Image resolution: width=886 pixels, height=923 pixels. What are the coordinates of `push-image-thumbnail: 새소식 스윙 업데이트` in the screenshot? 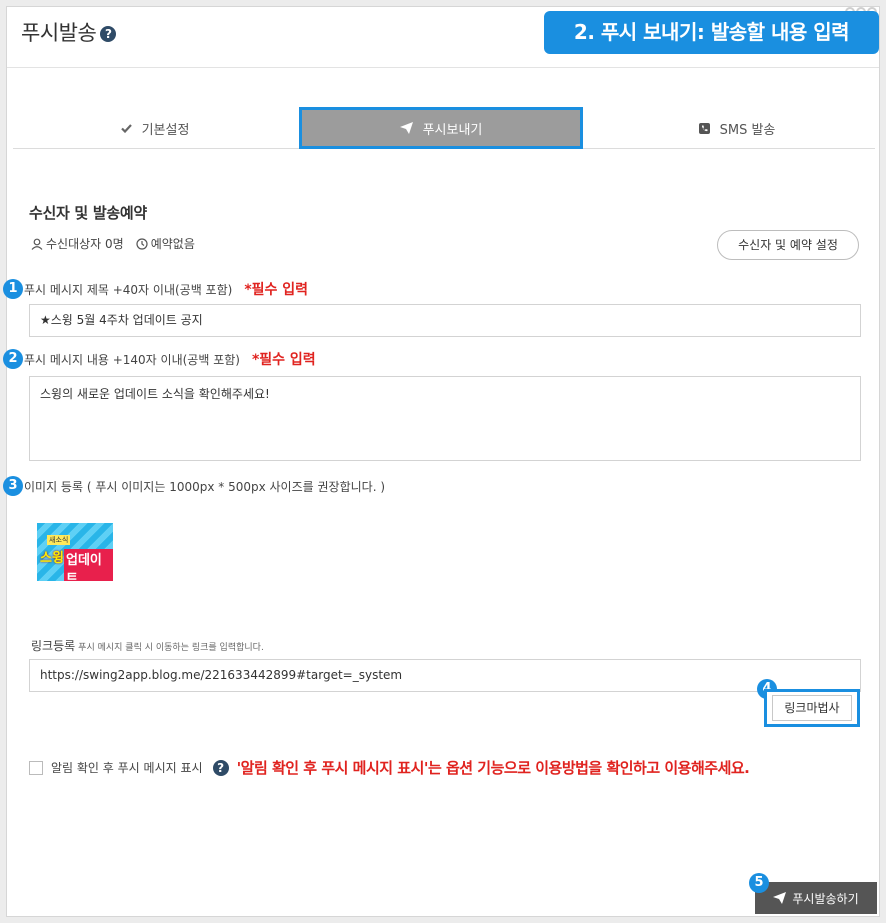 It's located at (75, 552).